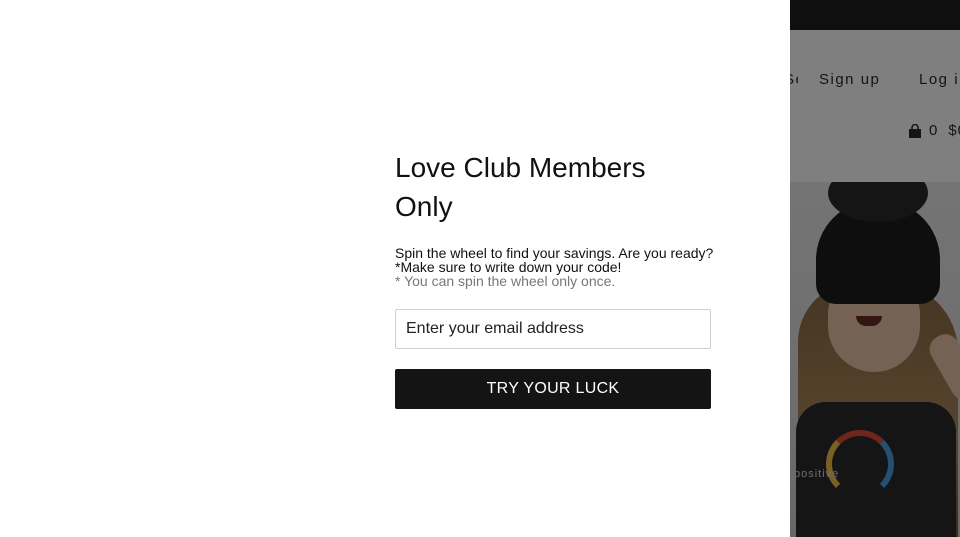 This screenshot has width=960, height=537. I want to click on email-input, so click(553, 329).